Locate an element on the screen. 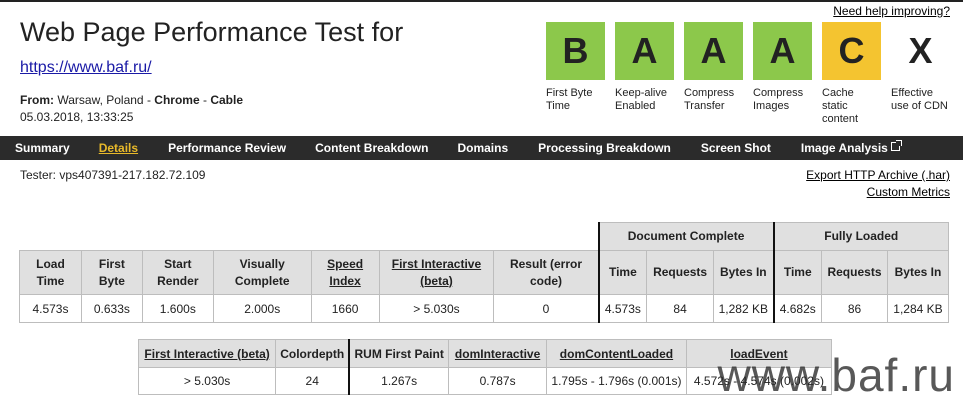  cell-dc-time: 4.573s is located at coordinates (622, 308).